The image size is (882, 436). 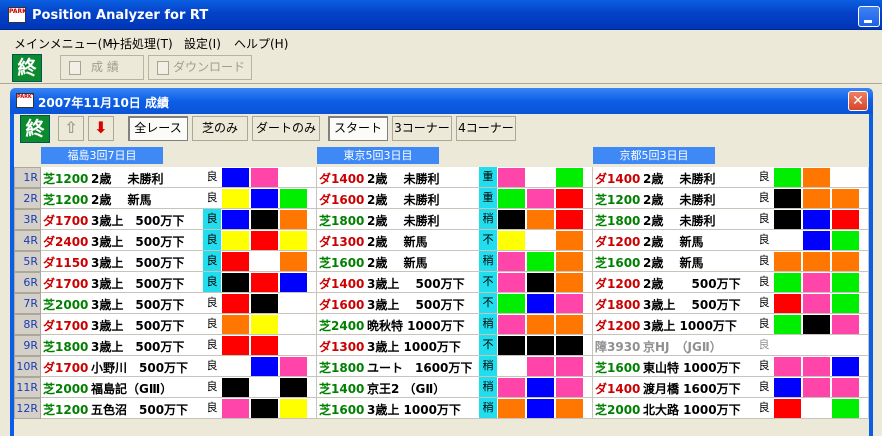 I want to click on download-button-label: ダウンロード, so click(x=209, y=67).